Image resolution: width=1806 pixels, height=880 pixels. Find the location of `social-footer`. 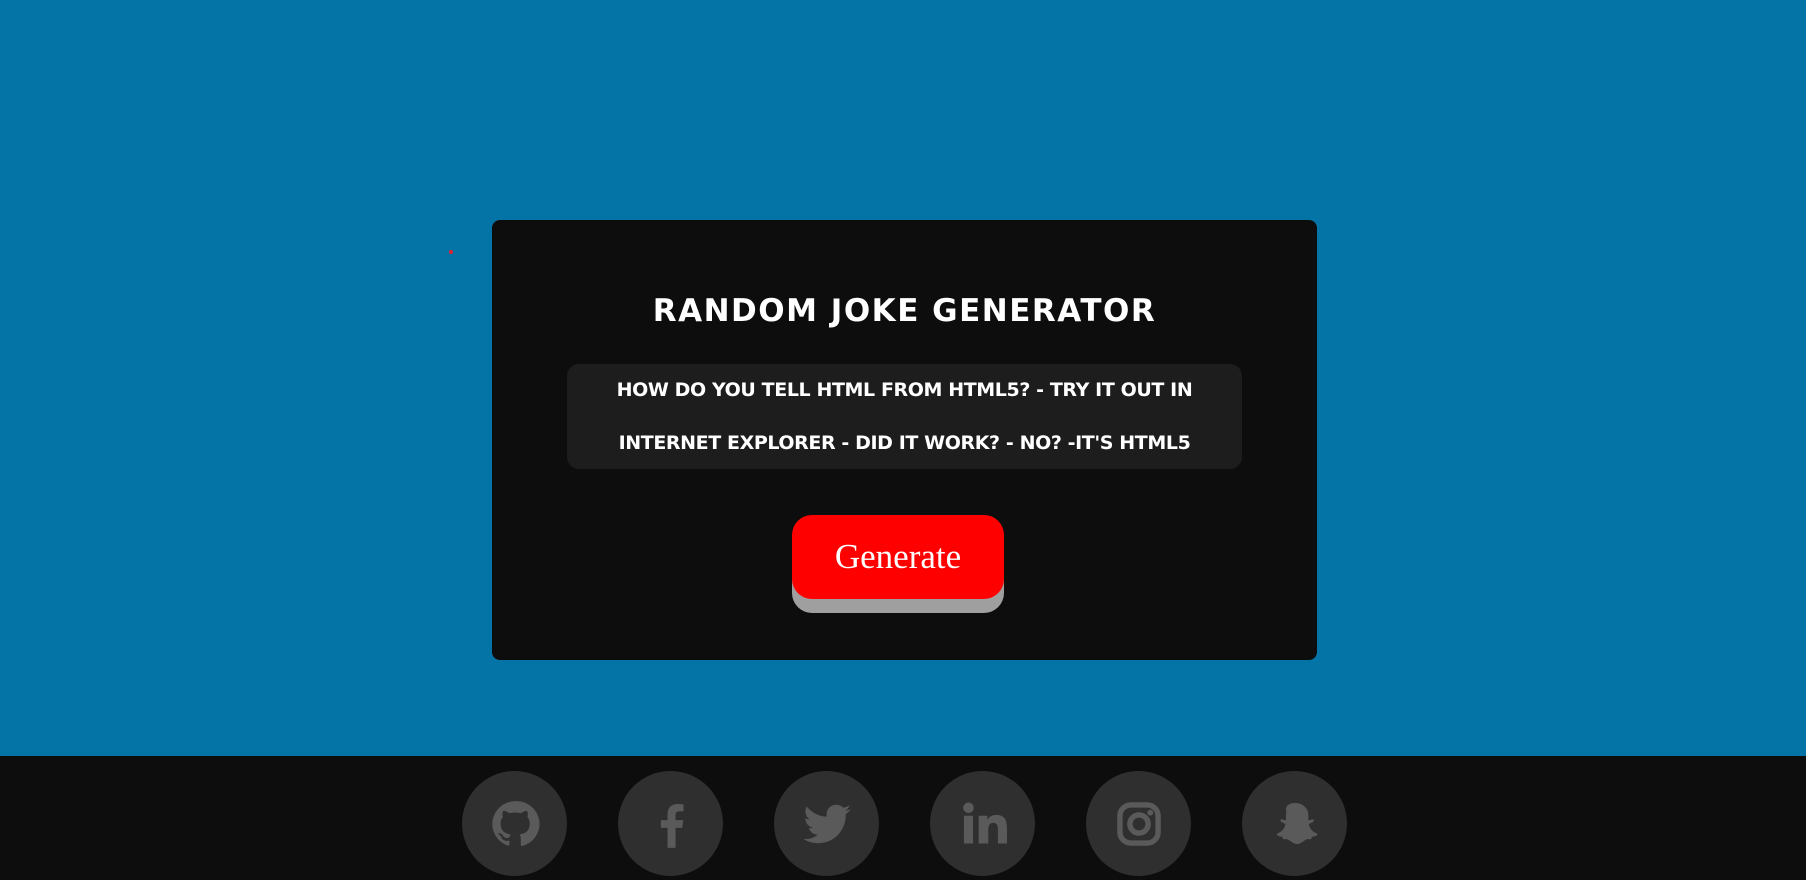

social-footer is located at coordinates (903, 818).